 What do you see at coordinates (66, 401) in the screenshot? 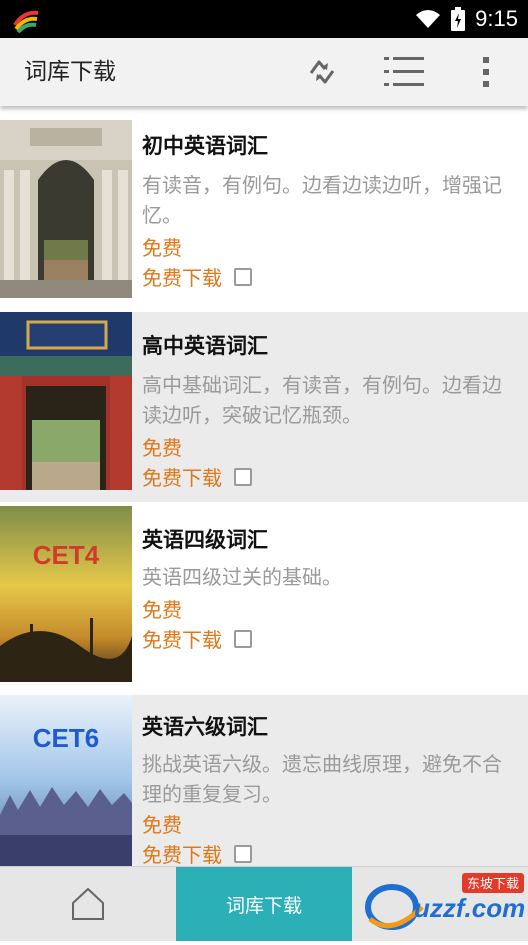
I see `peking-university-gate-image` at bounding box center [66, 401].